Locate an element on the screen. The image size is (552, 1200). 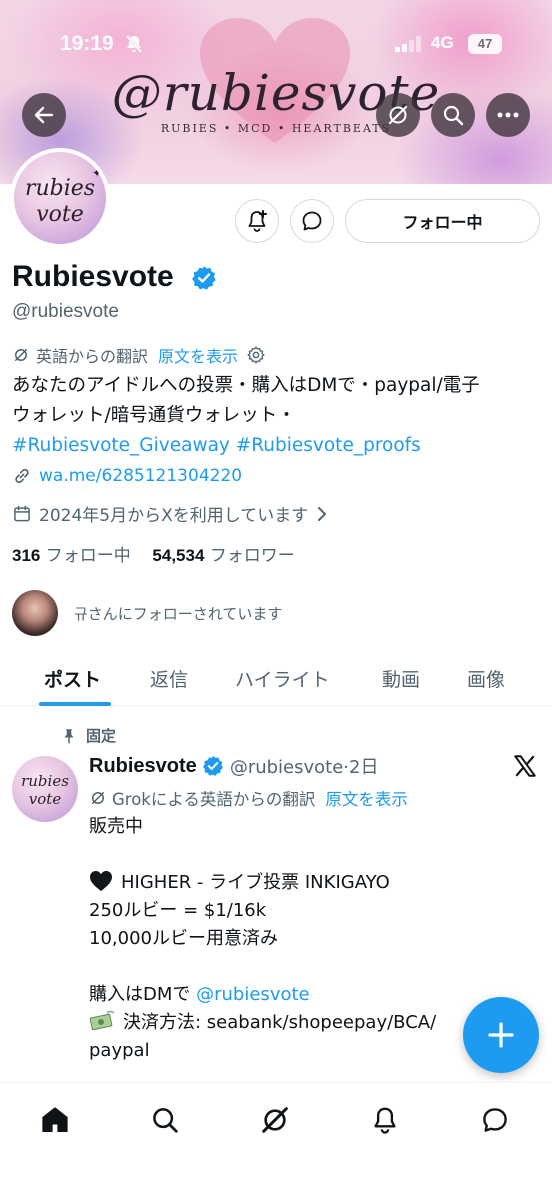
pinned-label: 固定 is located at coordinates (101, 736).